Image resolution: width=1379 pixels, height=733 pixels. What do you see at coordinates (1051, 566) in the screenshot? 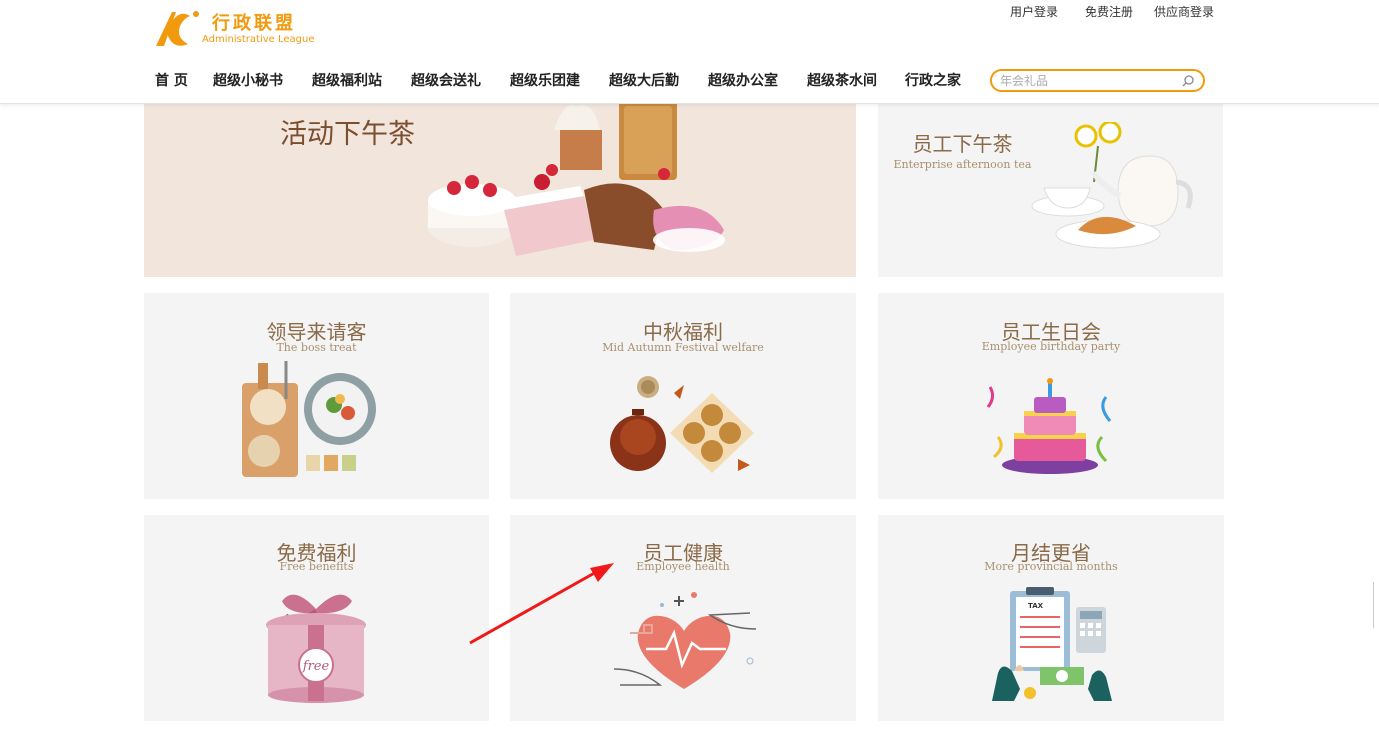
I see `card-subtitle: More provincial months` at bounding box center [1051, 566].